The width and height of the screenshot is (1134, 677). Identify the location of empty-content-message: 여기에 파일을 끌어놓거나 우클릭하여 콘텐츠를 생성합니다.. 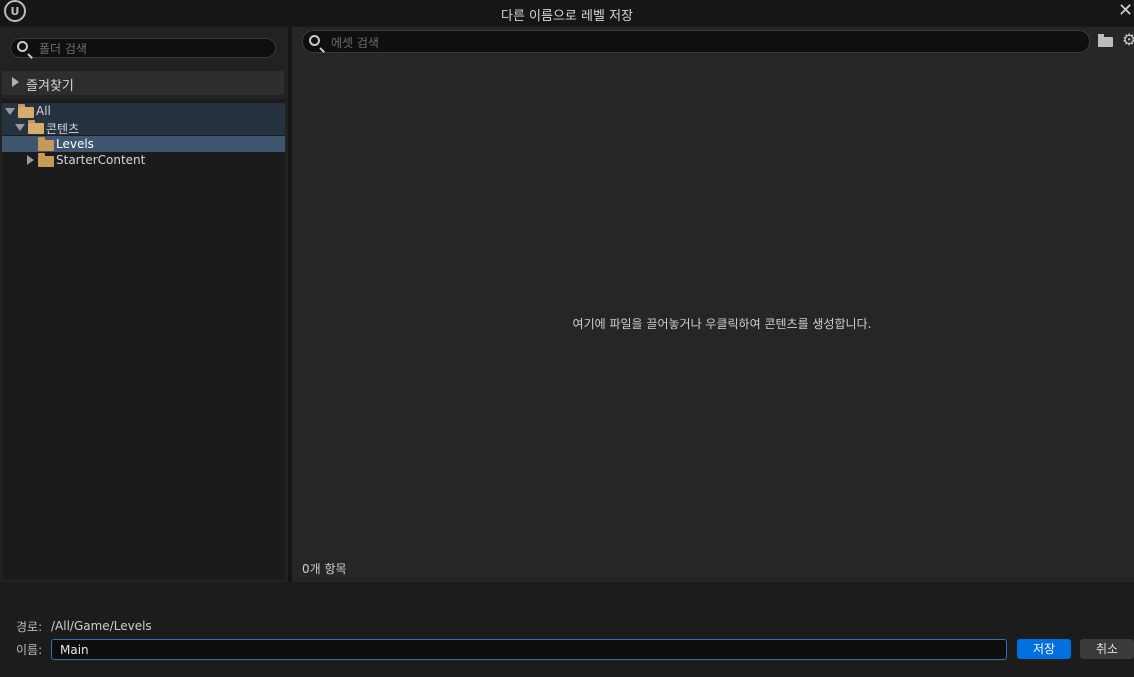
(722, 324).